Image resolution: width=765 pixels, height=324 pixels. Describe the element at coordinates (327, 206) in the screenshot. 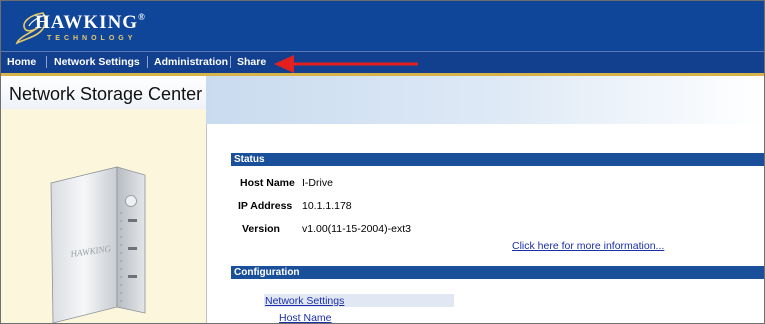

I see `ip-address-value: 10.1.1.178` at that location.